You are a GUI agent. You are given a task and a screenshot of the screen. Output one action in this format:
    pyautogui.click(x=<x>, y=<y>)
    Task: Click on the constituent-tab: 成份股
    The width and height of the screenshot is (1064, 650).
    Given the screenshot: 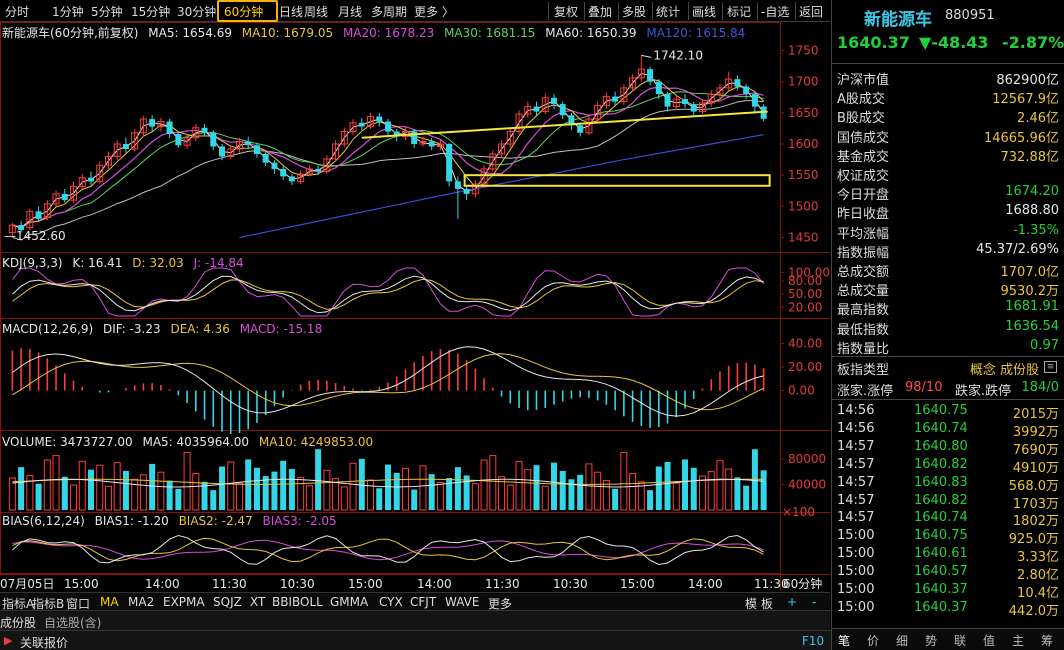 What is the action you would take?
    pyautogui.click(x=18, y=622)
    